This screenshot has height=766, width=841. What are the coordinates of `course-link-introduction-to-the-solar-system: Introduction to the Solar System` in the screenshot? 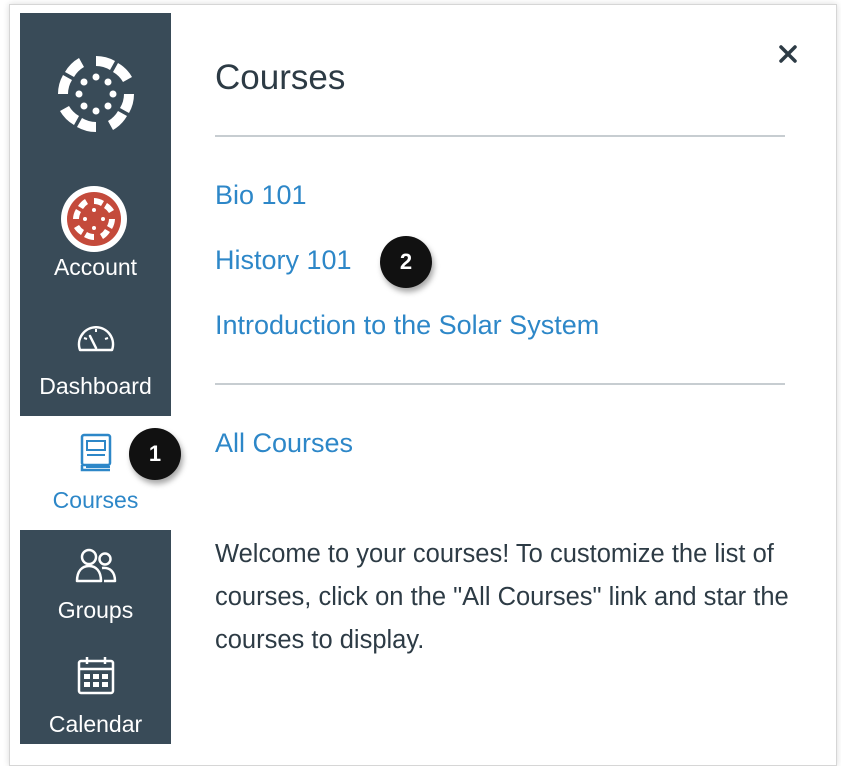 It's located at (407, 325).